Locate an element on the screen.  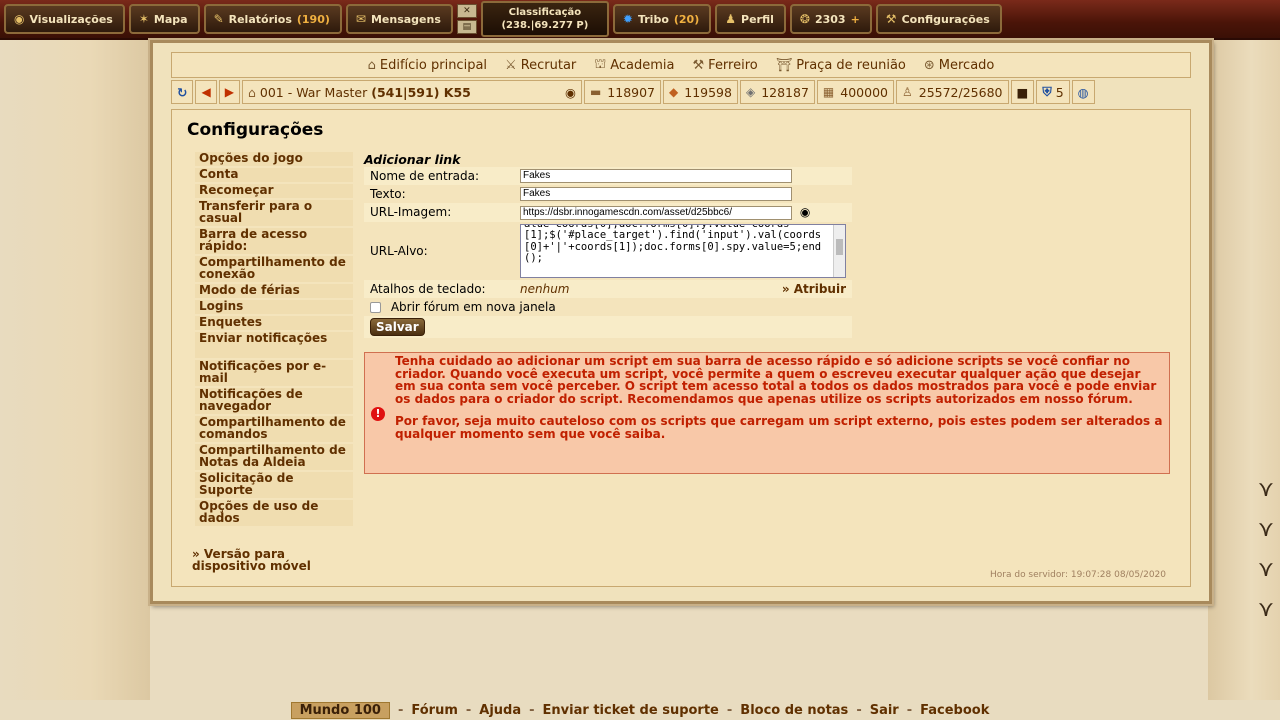
building-recrutar: ⚔ Recrutar is located at coordinates (540, 65).